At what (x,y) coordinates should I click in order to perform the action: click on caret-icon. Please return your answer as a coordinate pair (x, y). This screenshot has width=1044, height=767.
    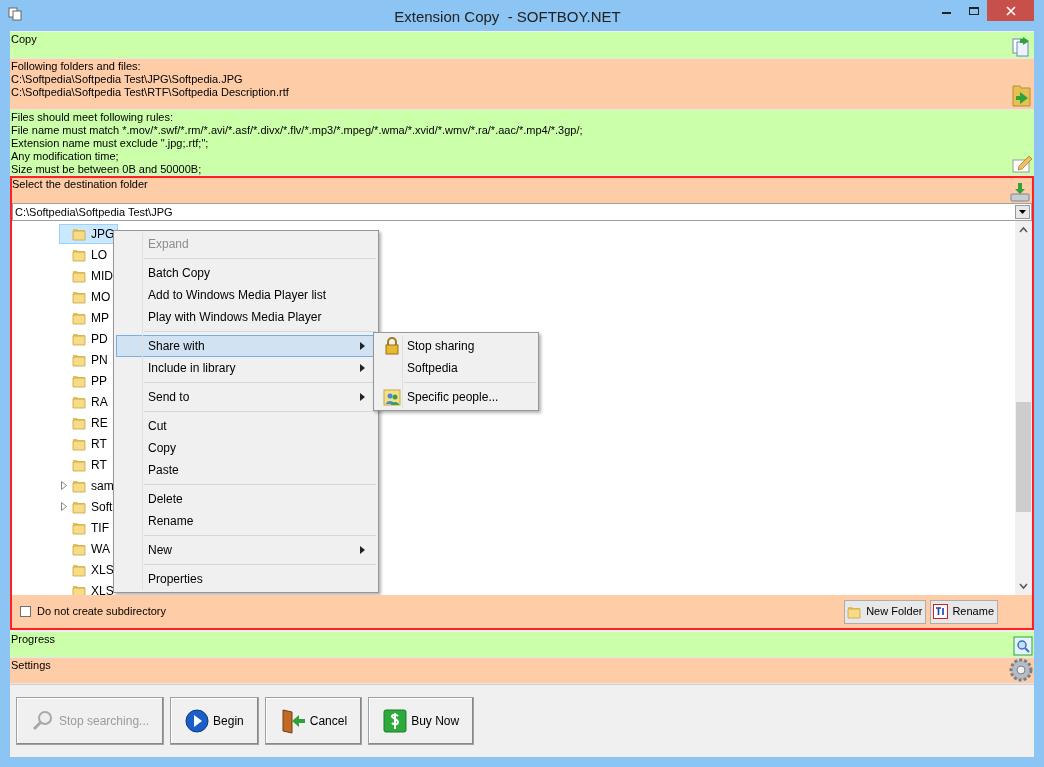
    Looking at the image, I should click on (1022, 212).